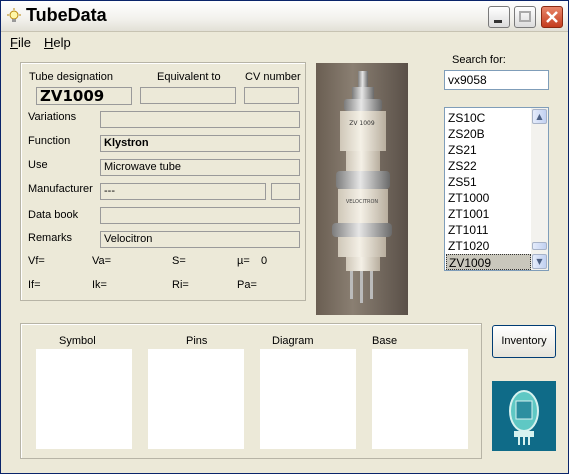  What do you see at coordinates (196, 399) in the screenshot?
I see `pins-box` at bounding box center [196, 399].